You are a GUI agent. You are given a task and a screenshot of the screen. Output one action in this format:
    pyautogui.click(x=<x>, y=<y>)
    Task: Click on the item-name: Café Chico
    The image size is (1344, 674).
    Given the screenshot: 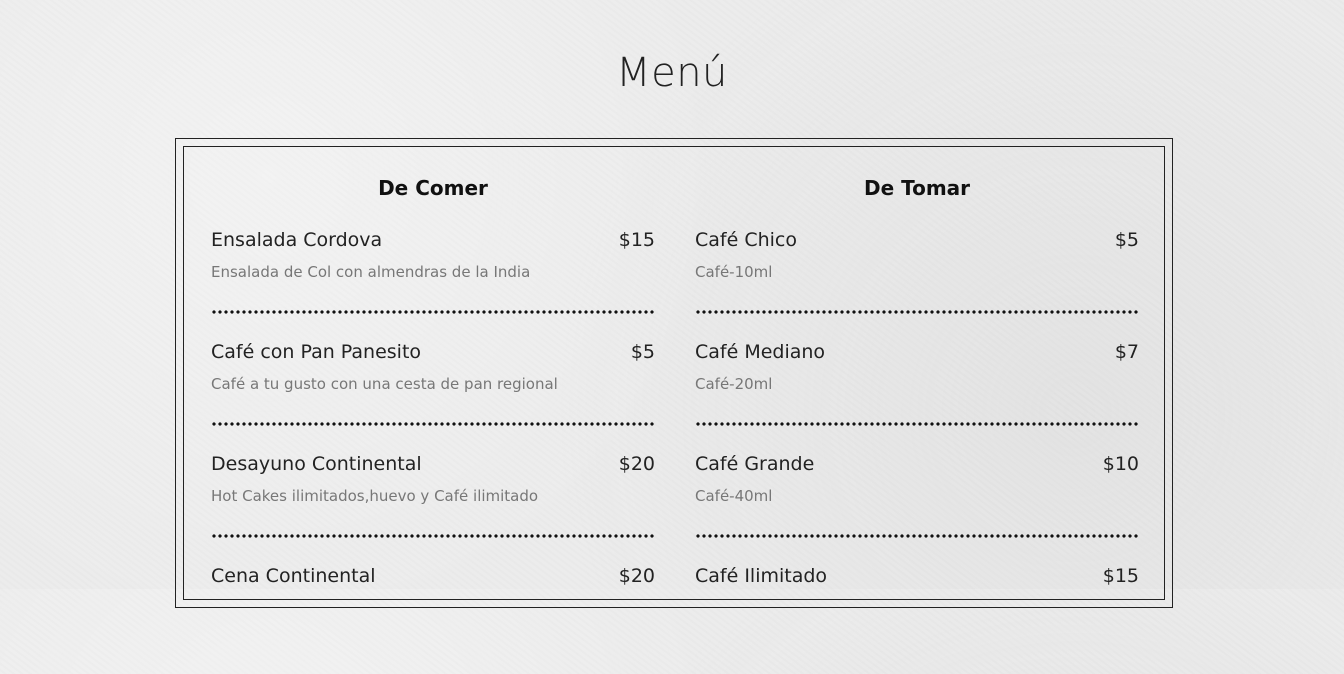 What is the action you would take?
    pyautogui.click(x=746, y=240)
    